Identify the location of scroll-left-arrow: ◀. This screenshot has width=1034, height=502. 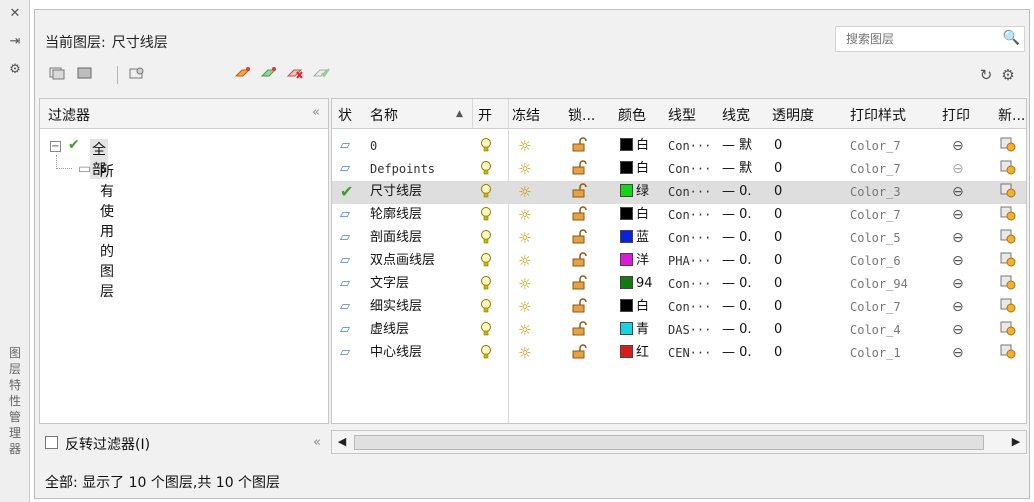
(342, 442).